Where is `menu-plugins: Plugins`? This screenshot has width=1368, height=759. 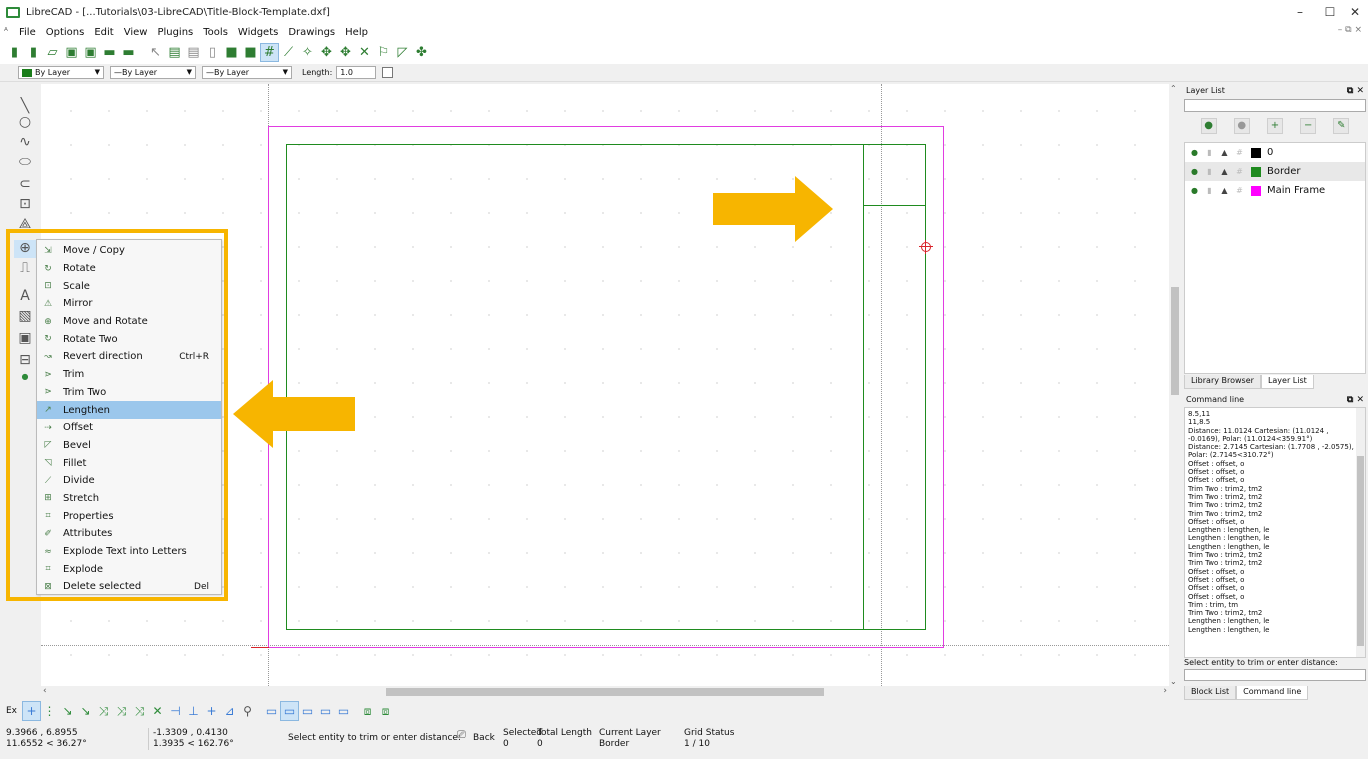 menu-plugins: Plugins is located at coordinates (175, 32).